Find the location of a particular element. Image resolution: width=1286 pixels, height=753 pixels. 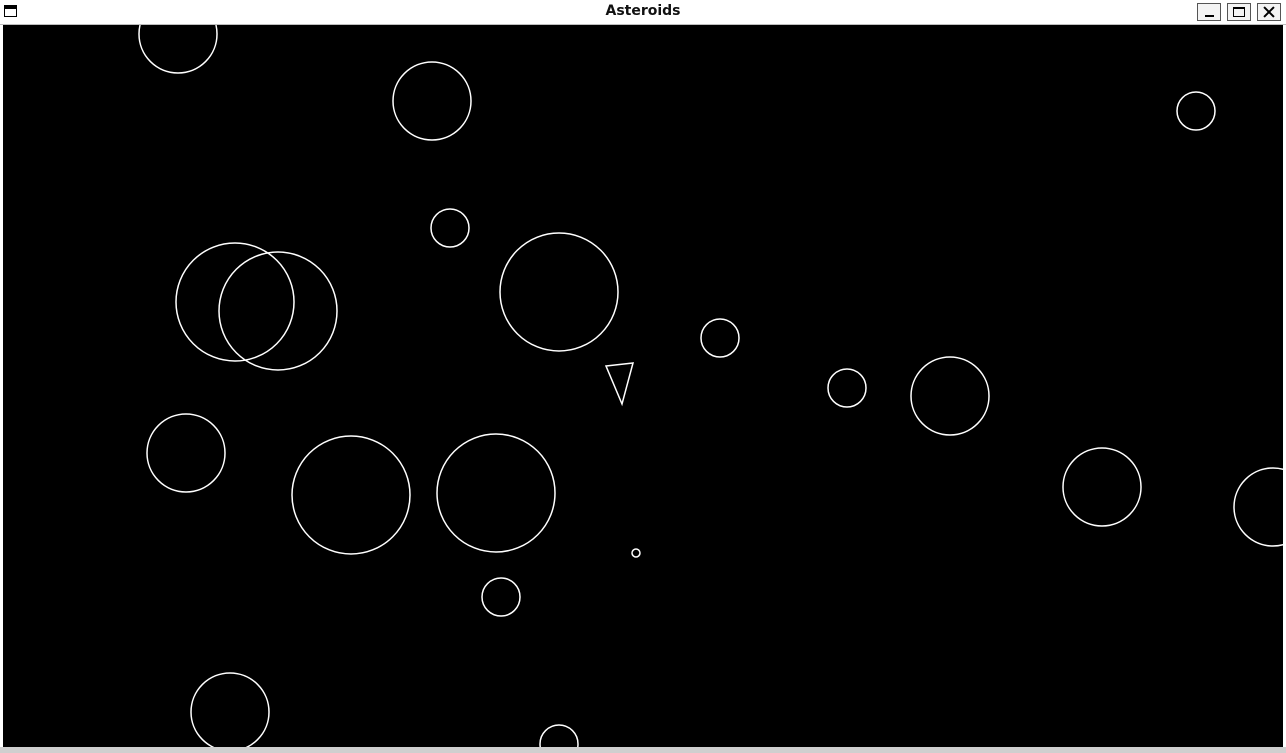

close-button is located at coordinates (1269, 12).